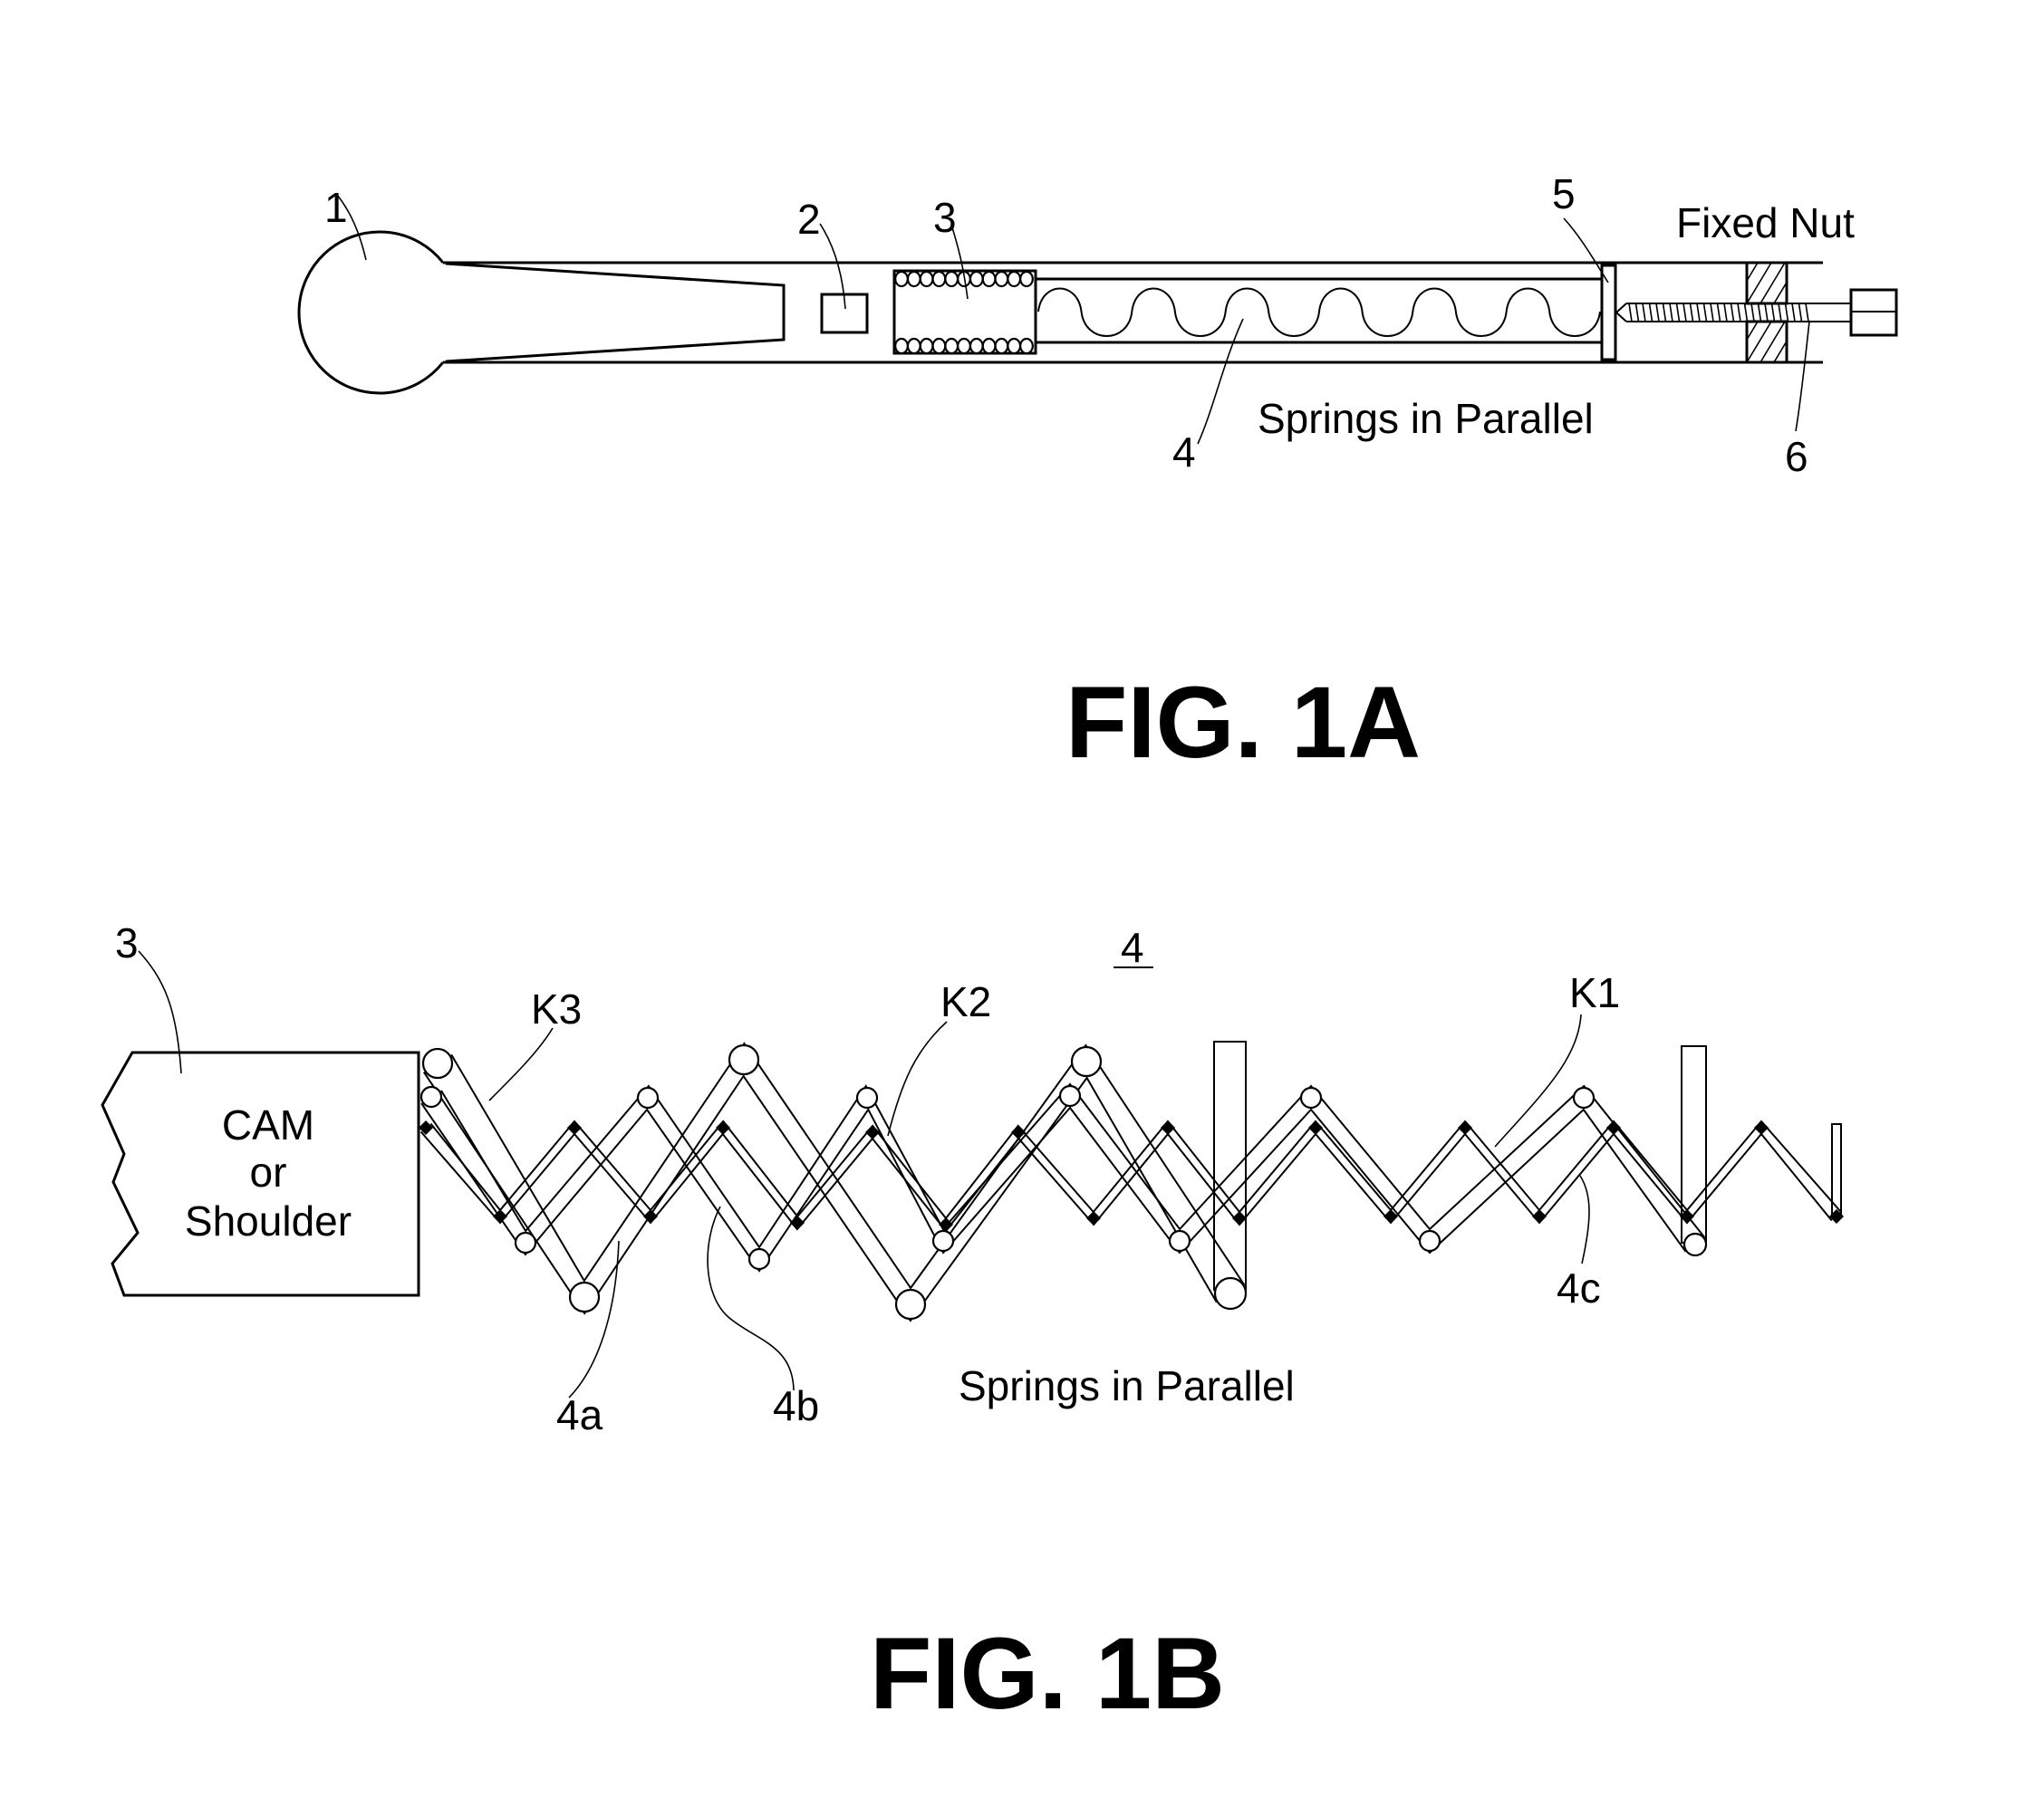 The image size is (2044, 1817). I want to click on springs-caption-1a: Springs in Parallel, so click(1426, 419).